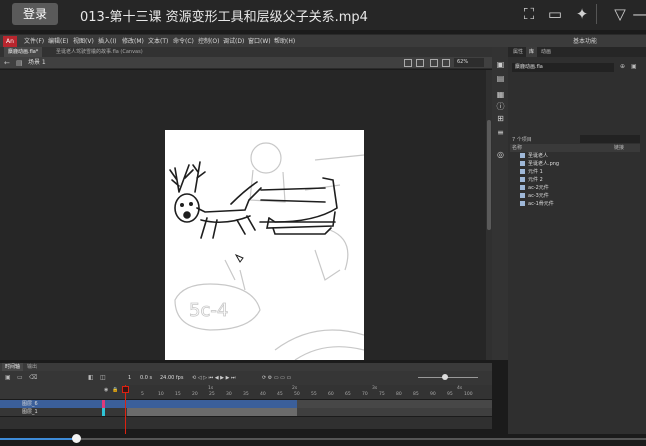 This screenshot has height=446, width=646. I want to click on timeline-footer, so click(246, 423).